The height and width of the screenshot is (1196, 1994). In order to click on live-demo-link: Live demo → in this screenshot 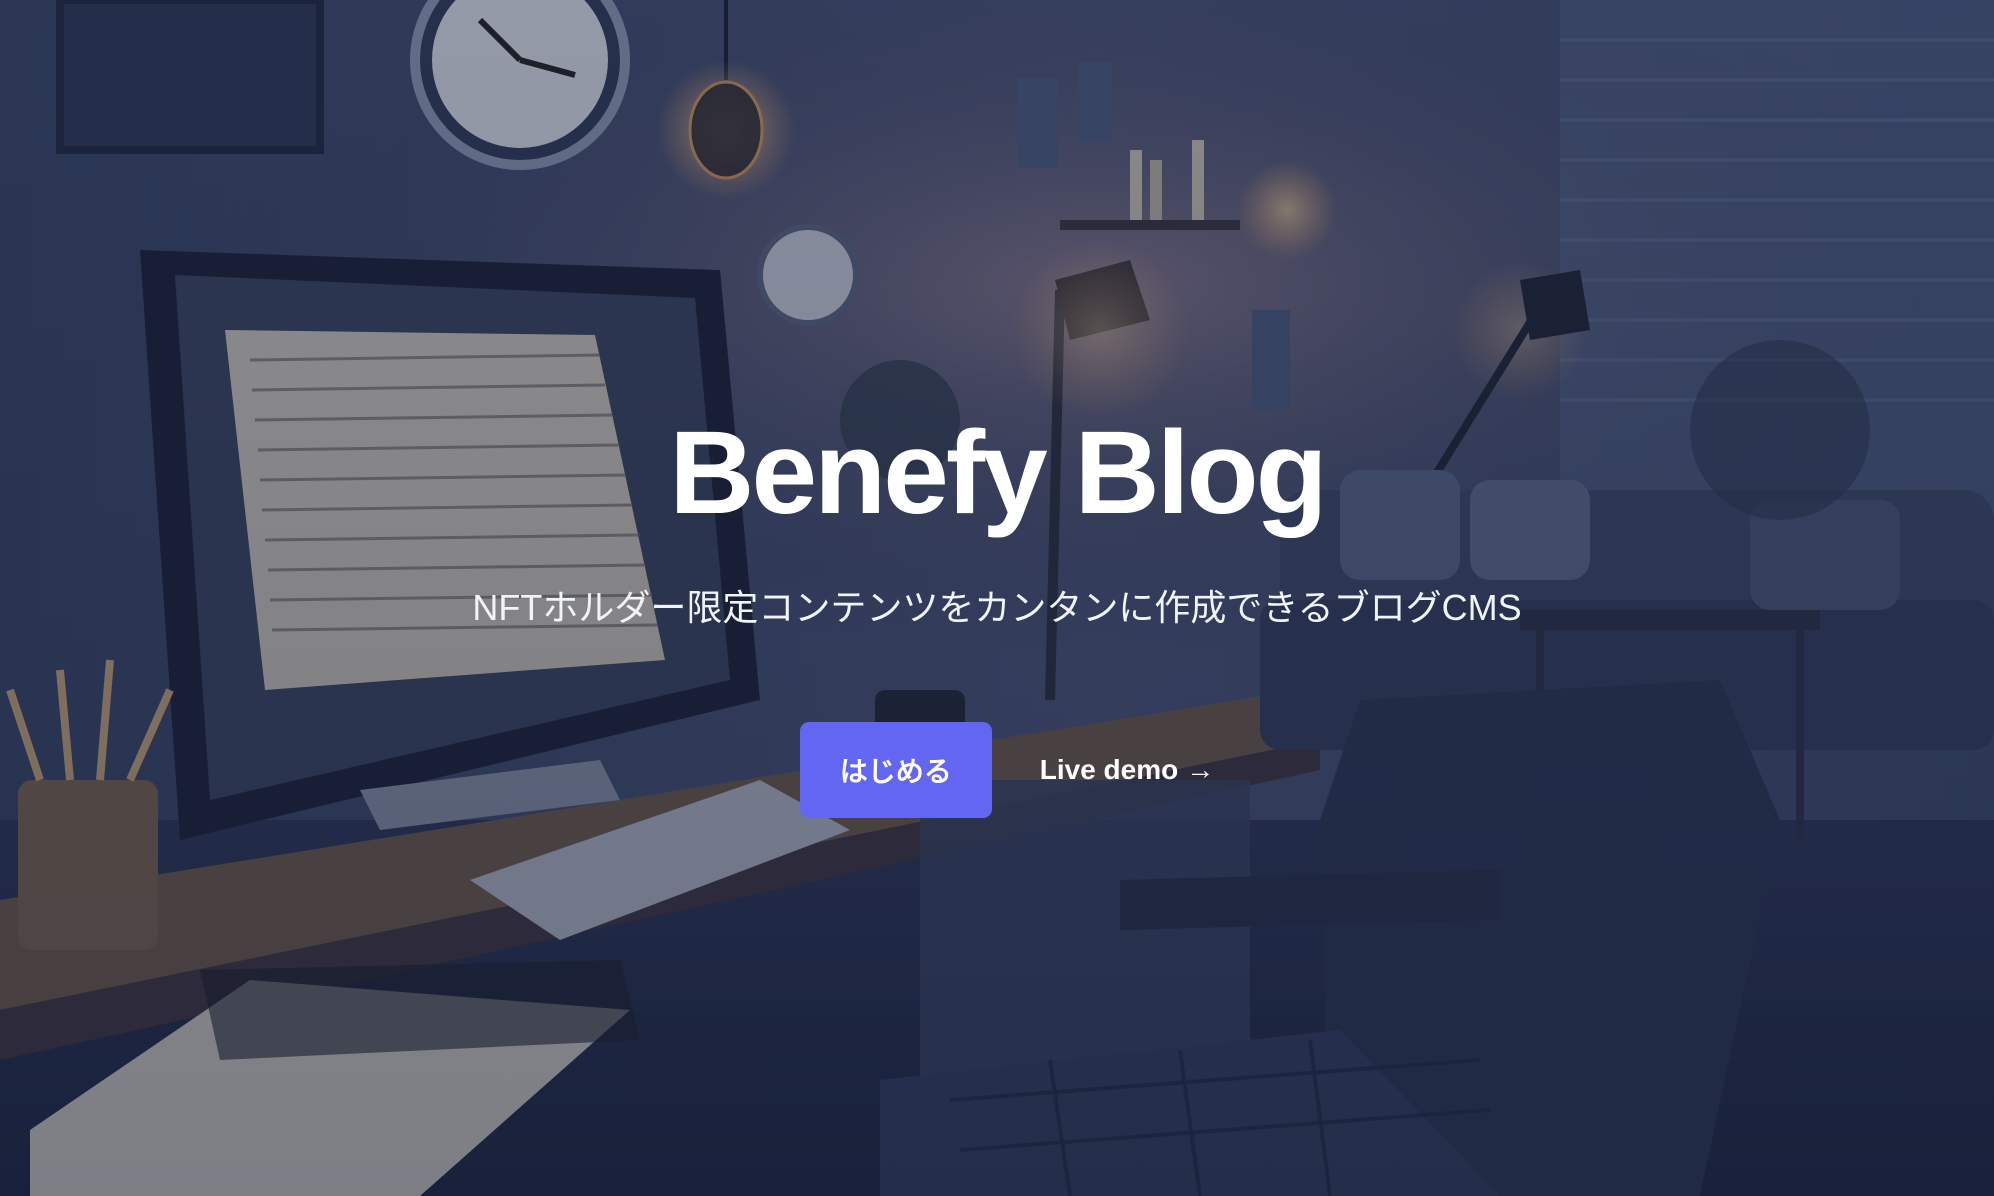, I will do `click(1127, 770)`.